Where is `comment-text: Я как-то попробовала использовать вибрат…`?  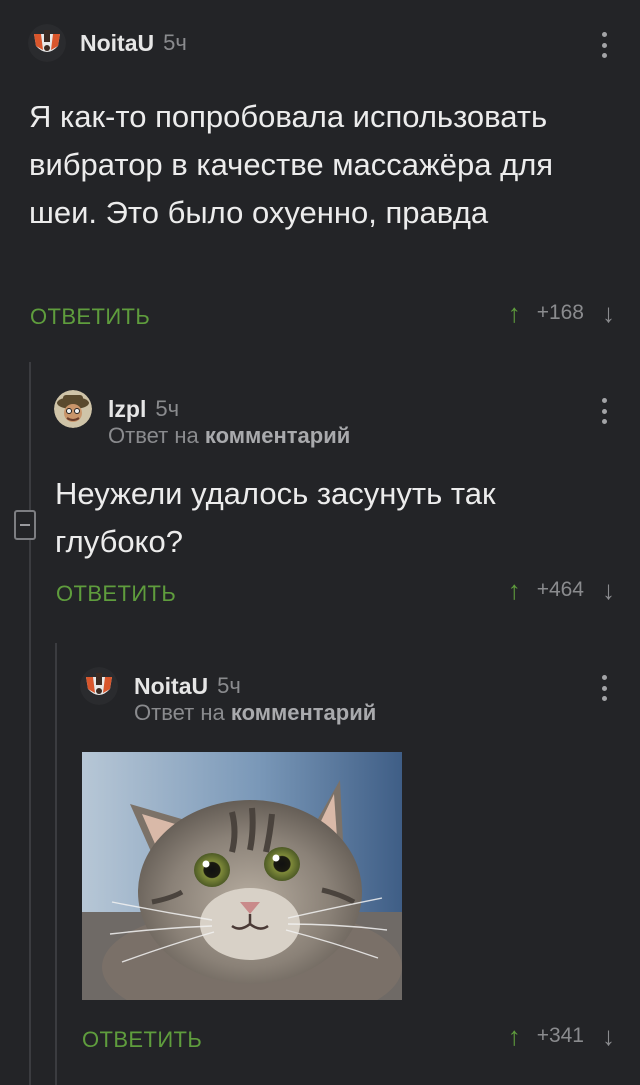 comment-text: Я как-то попробовала использовать вибрат… is located at coordinates (291, 164).